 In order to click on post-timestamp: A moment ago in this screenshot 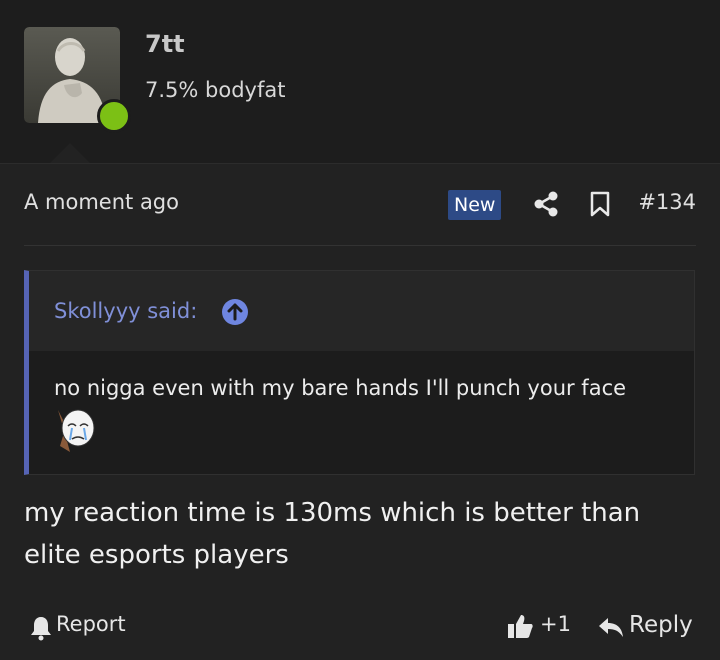, I will do `click(101, 202)`.